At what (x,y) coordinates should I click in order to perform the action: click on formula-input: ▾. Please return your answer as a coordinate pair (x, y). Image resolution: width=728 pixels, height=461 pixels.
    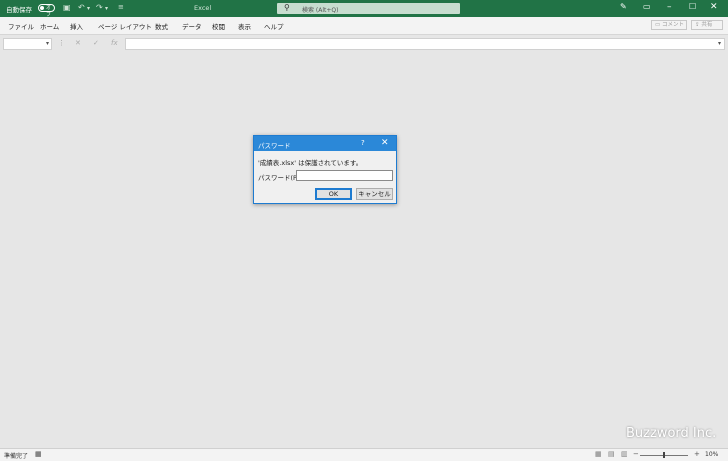
    Looking at the image, I should click on (425, 44).